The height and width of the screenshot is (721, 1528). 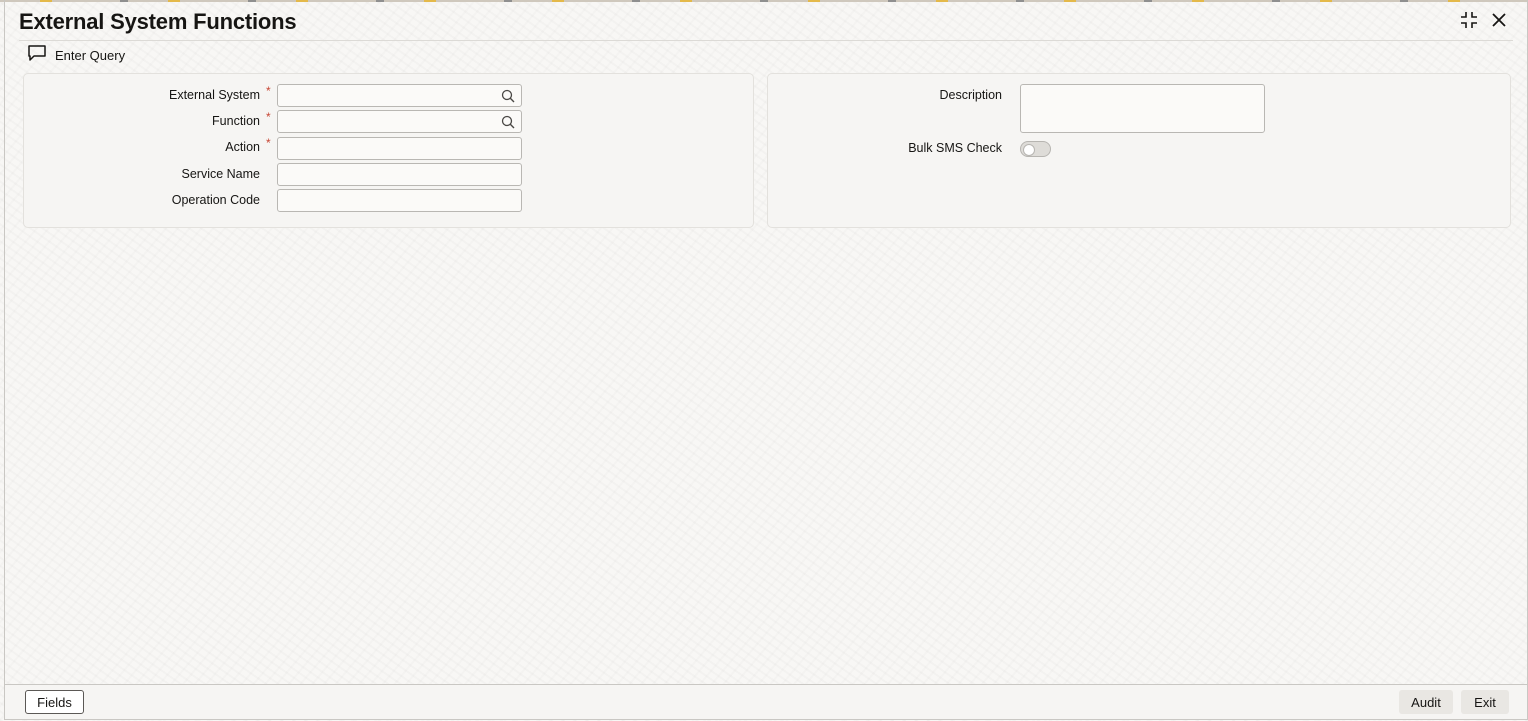 I want to click on exit-button: Exit, so click(x=1485, y=702).